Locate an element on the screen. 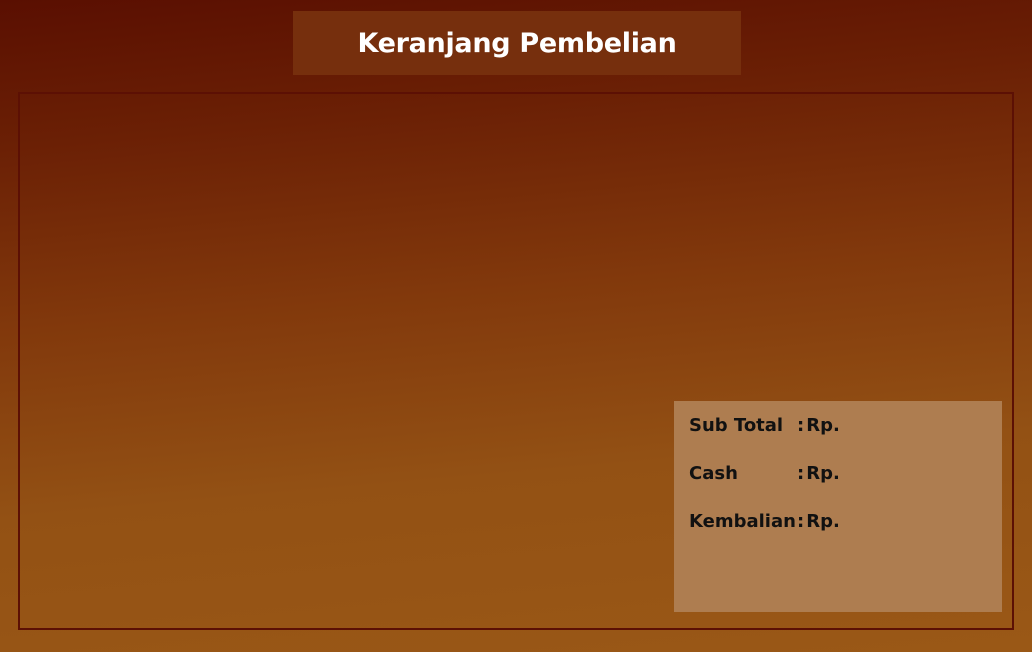 This screenshot has height=652, width=1032. cash-label: Cash is located at coordinates (713, 473).